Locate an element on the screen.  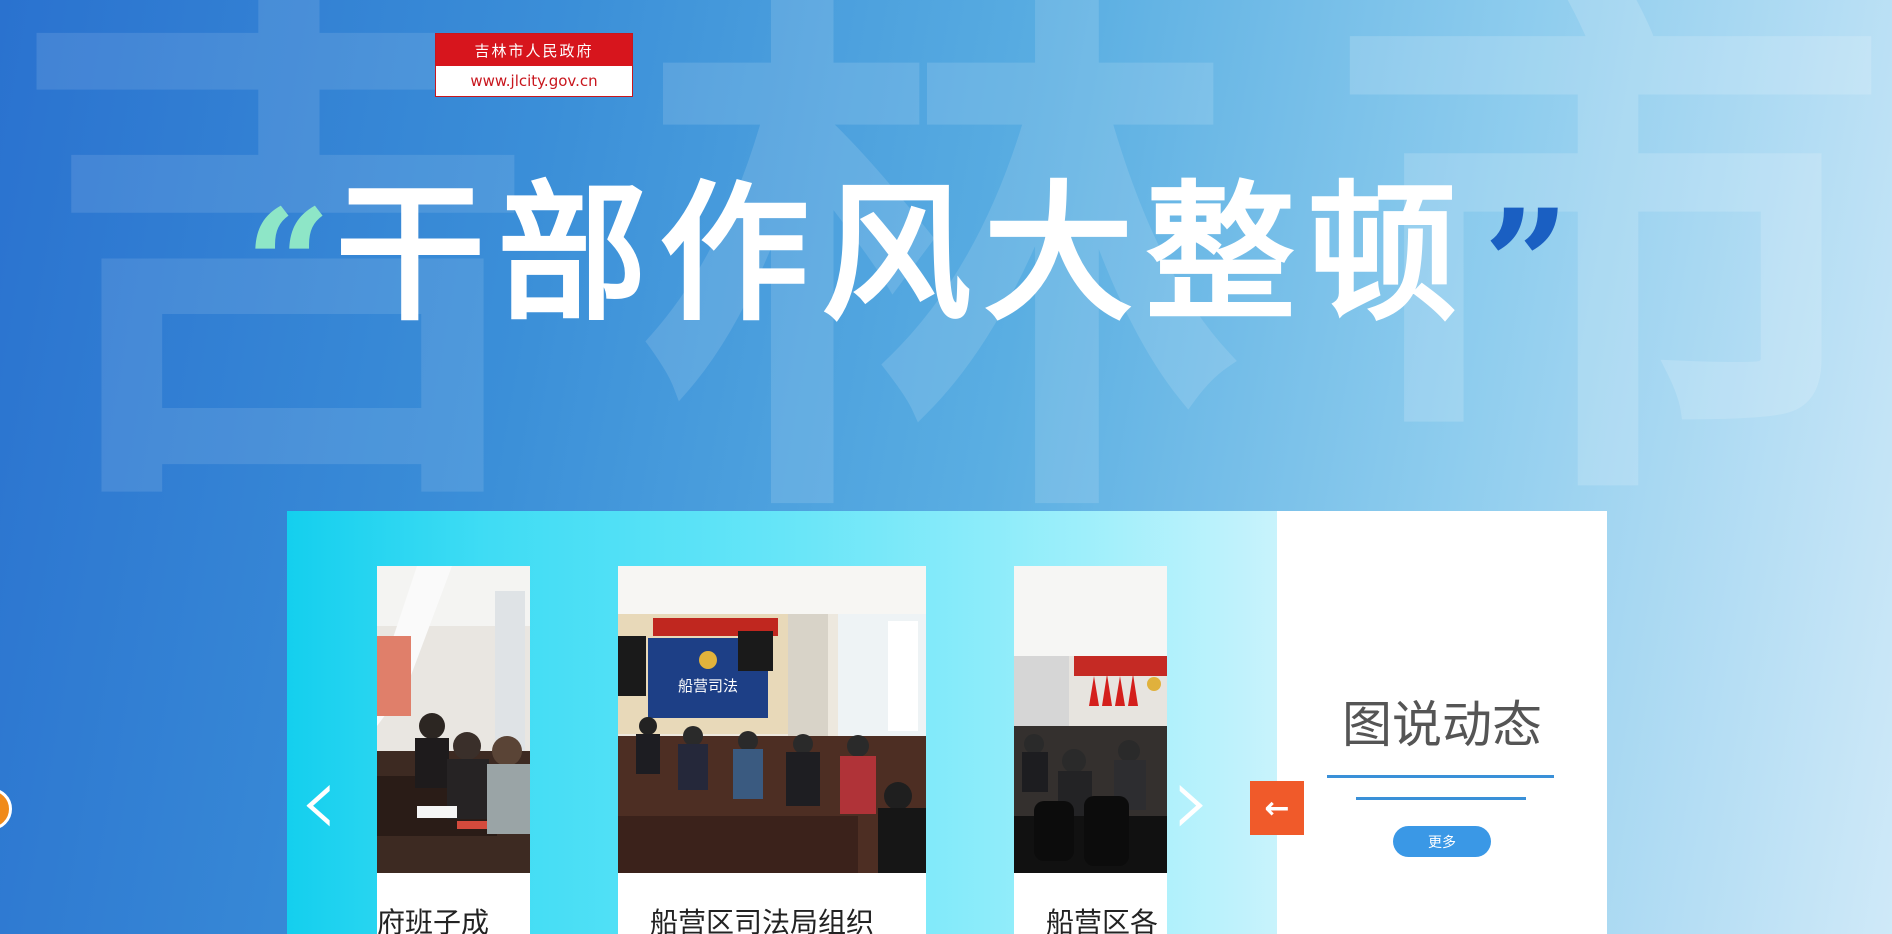
floating-side-badge is located at coordinates (6, 809).